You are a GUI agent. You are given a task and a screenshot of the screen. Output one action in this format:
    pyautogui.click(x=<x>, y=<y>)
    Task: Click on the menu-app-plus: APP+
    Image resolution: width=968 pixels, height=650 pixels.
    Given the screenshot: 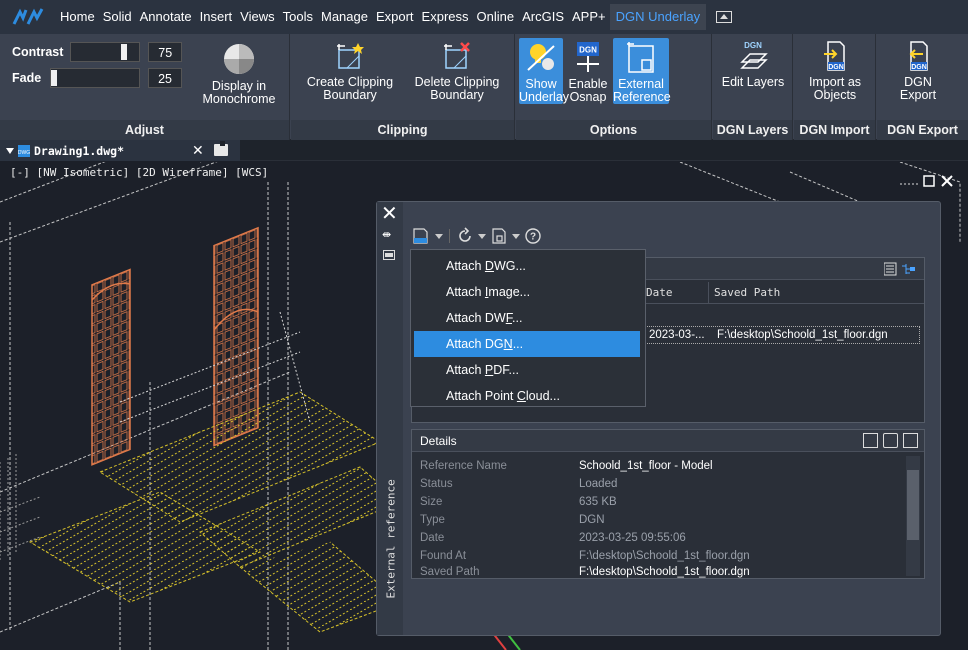 What is the action you would take?
    pyautogui.click(x=589, y=17)
    